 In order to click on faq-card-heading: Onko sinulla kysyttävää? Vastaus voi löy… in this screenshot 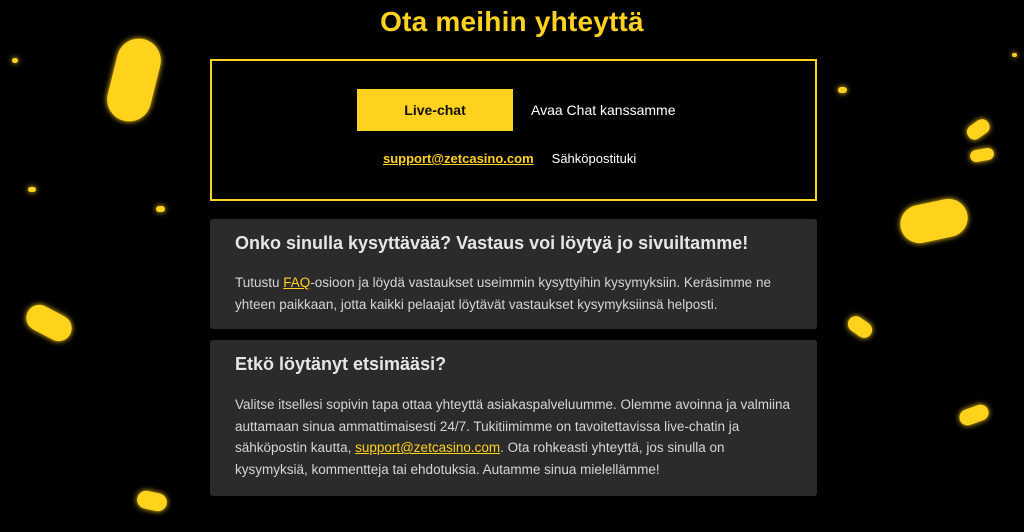, I will do `click(492, 243)`.